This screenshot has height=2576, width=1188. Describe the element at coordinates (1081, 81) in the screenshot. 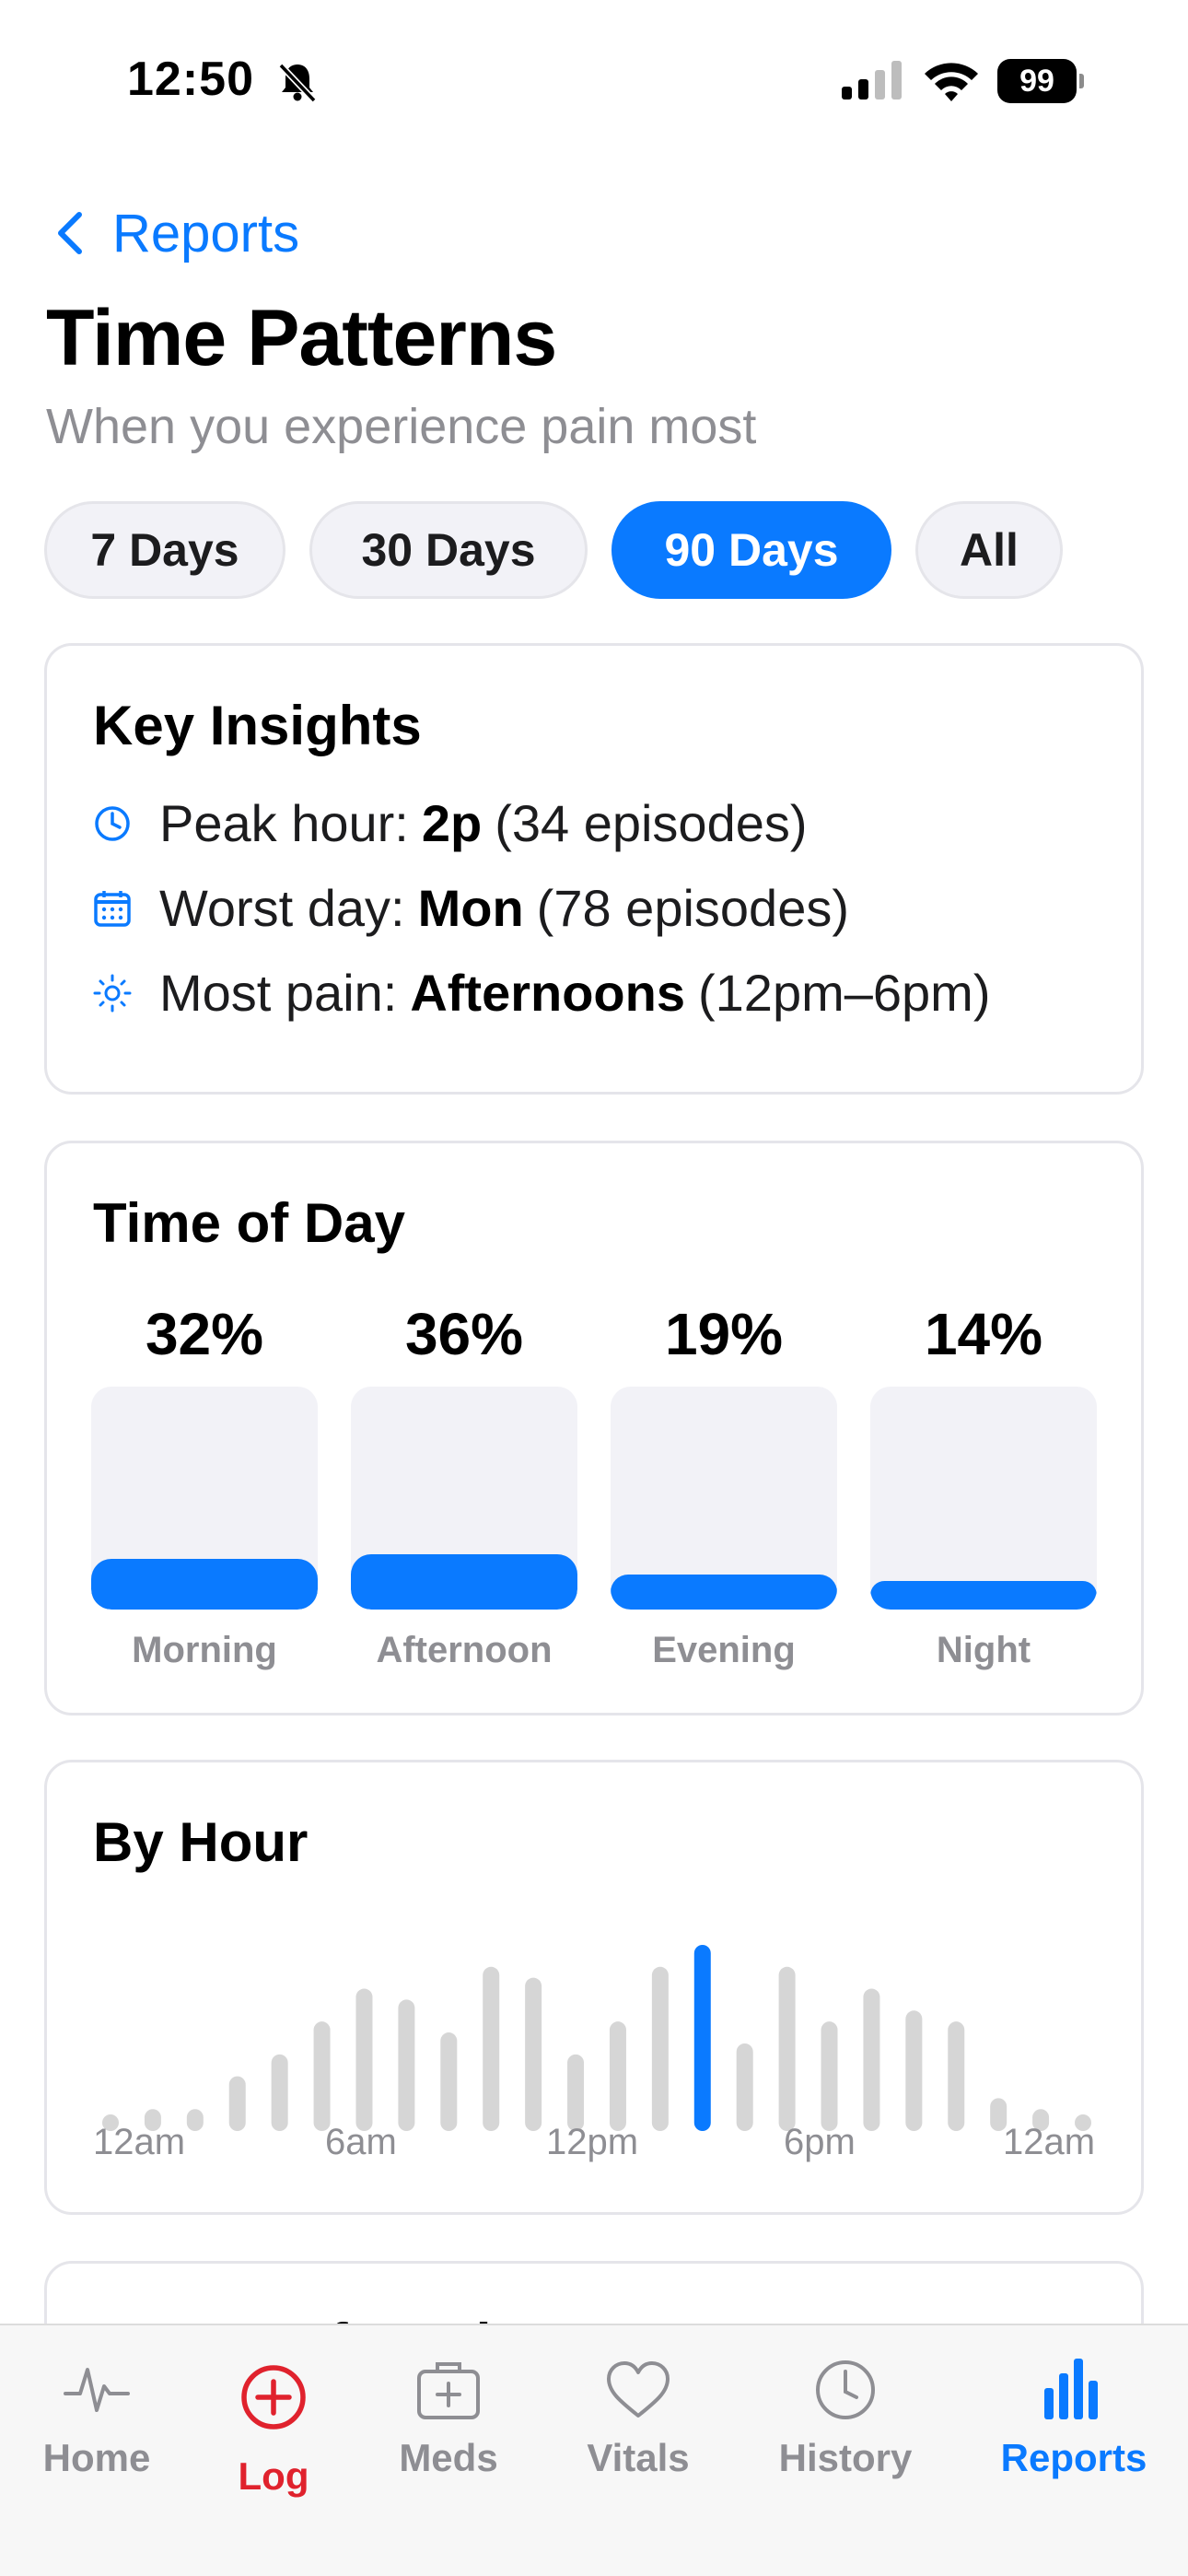

I see `battery-tip` at that location.